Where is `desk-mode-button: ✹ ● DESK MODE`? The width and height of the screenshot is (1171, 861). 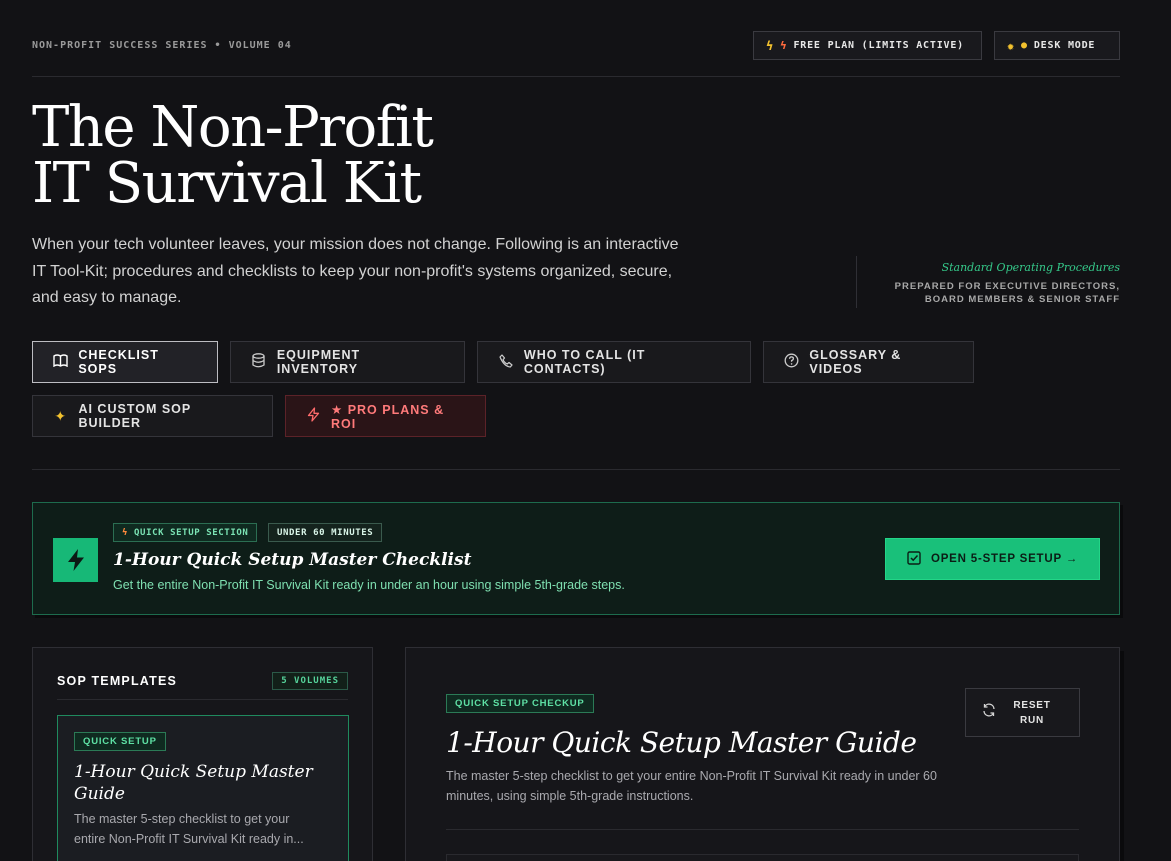 desk-mode-button: ✹ ● DESK MODE is located at coordinates (1057, 45).